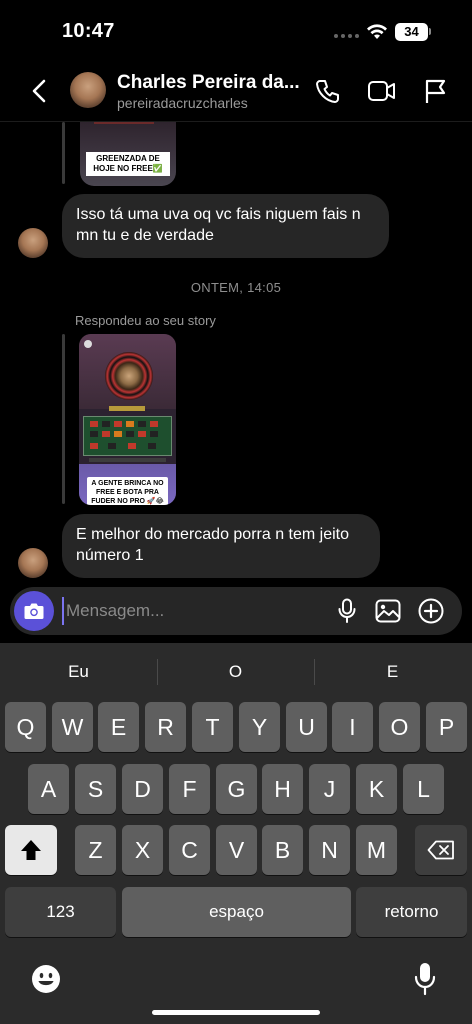 This screenshot has height=1024, width=472. I want to click on key-a: A, so click(48, 789).